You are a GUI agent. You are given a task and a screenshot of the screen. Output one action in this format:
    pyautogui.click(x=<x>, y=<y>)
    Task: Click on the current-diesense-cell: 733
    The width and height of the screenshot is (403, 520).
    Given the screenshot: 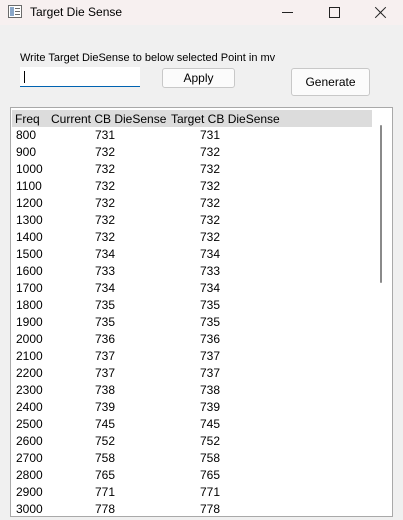 What is the action you would take?
    pyautogui.click(x=105, y=271)
    